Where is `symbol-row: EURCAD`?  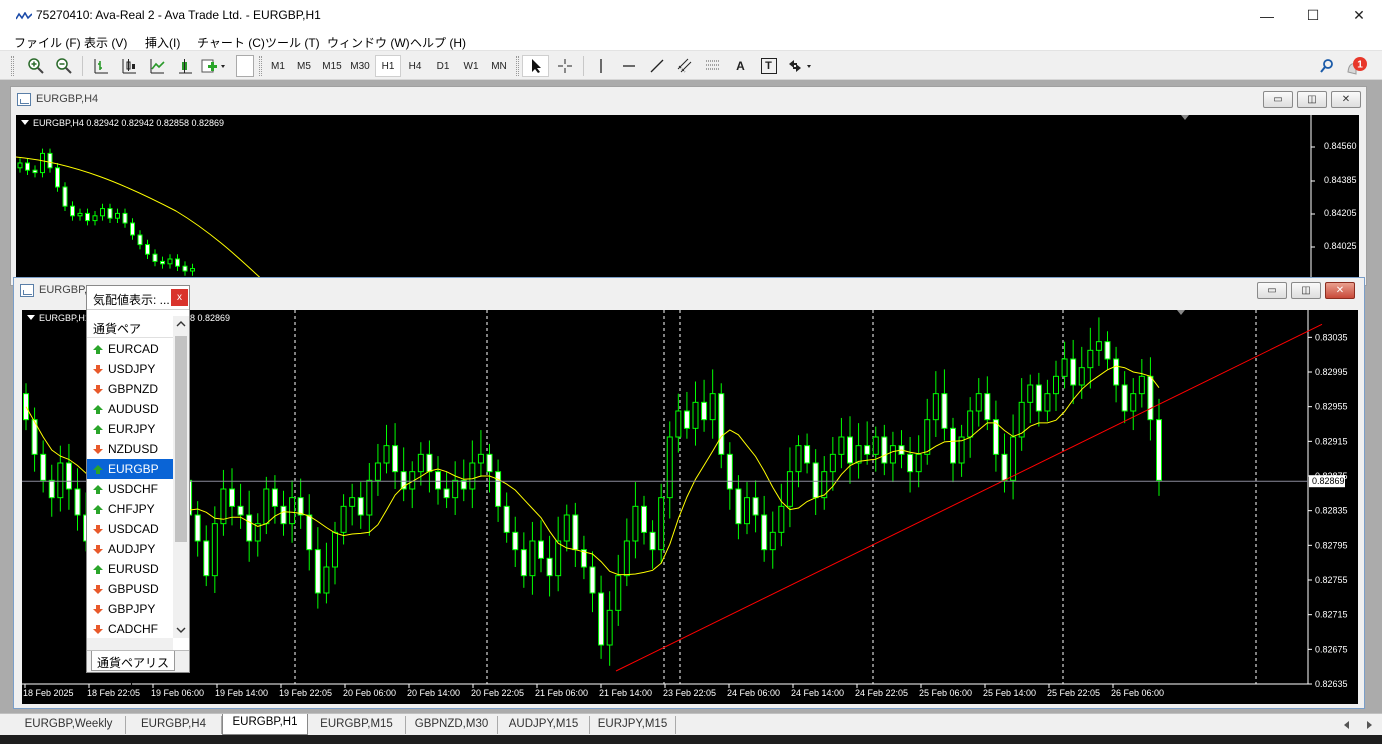 symbol-row: EURCAD is located at coordinates (130, 349).